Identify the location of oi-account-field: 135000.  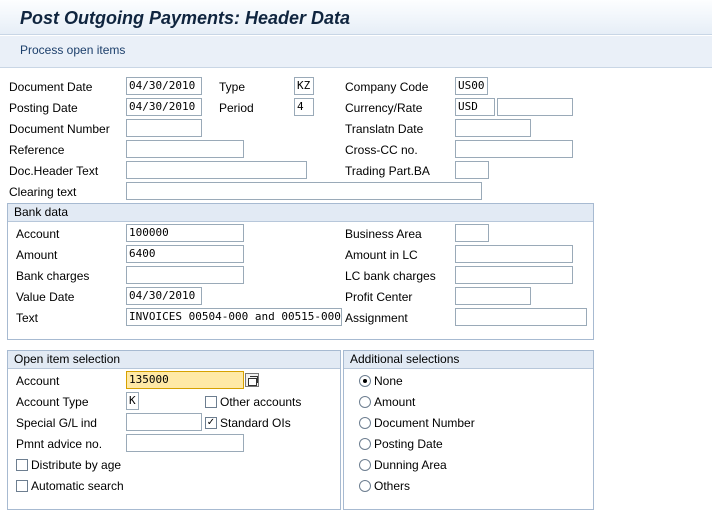
(185, 380).